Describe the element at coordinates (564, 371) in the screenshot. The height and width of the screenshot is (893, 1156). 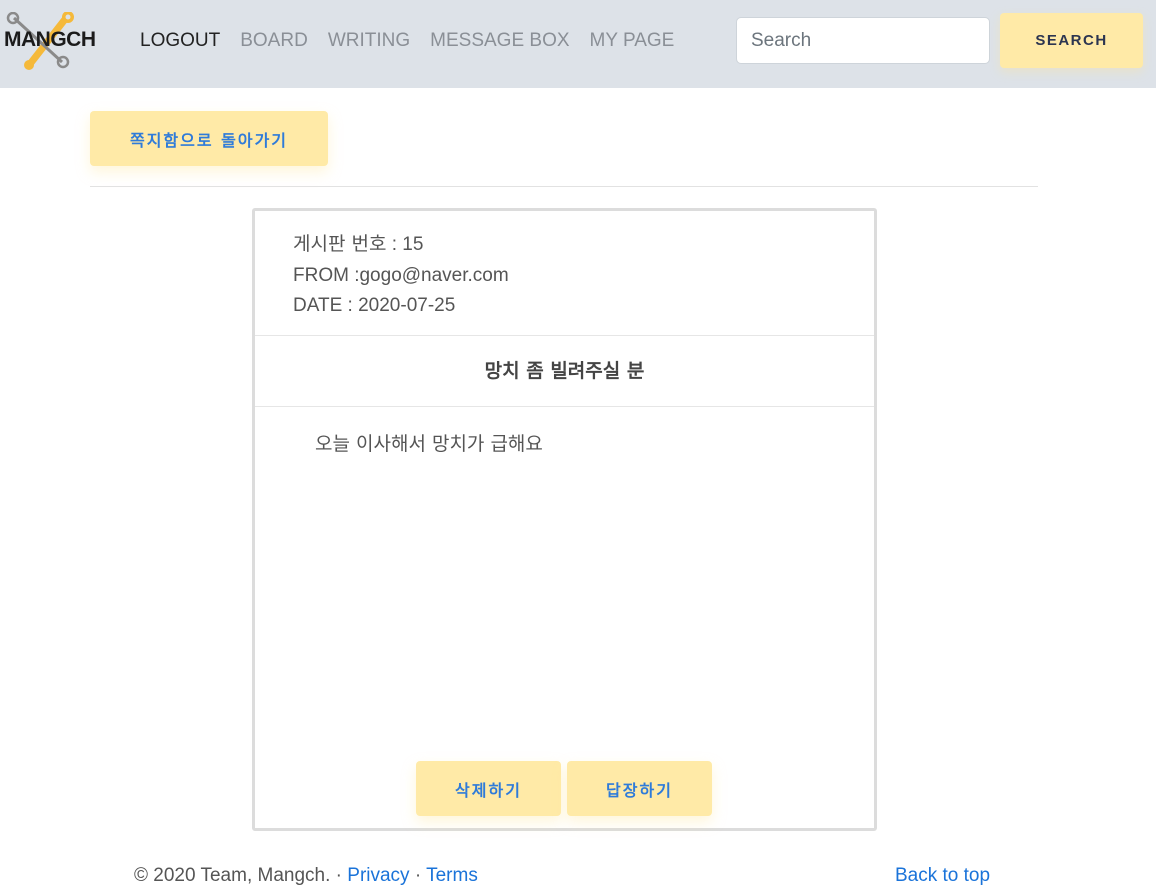
I see `message-title: 망치 좀 빌려주실 분` at that location.